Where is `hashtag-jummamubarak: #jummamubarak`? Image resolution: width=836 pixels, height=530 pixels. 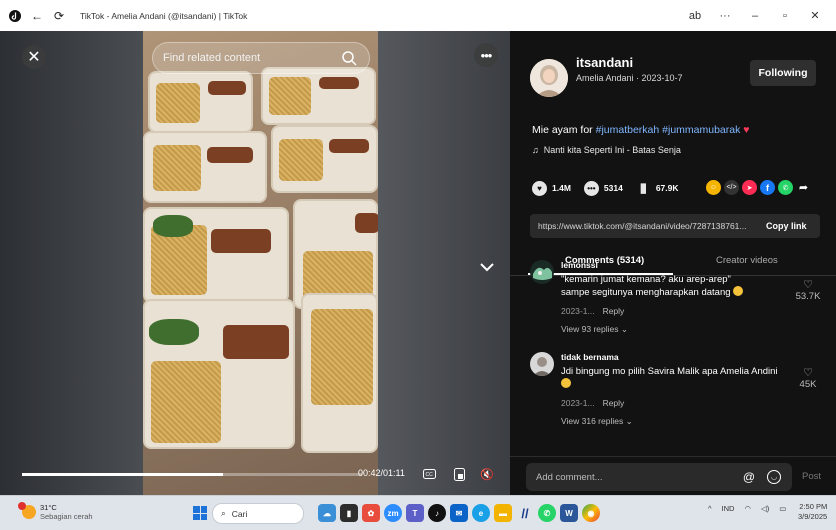
hashtag-jummamubarak: #jummamubarak is located at coordinates (701, 130).